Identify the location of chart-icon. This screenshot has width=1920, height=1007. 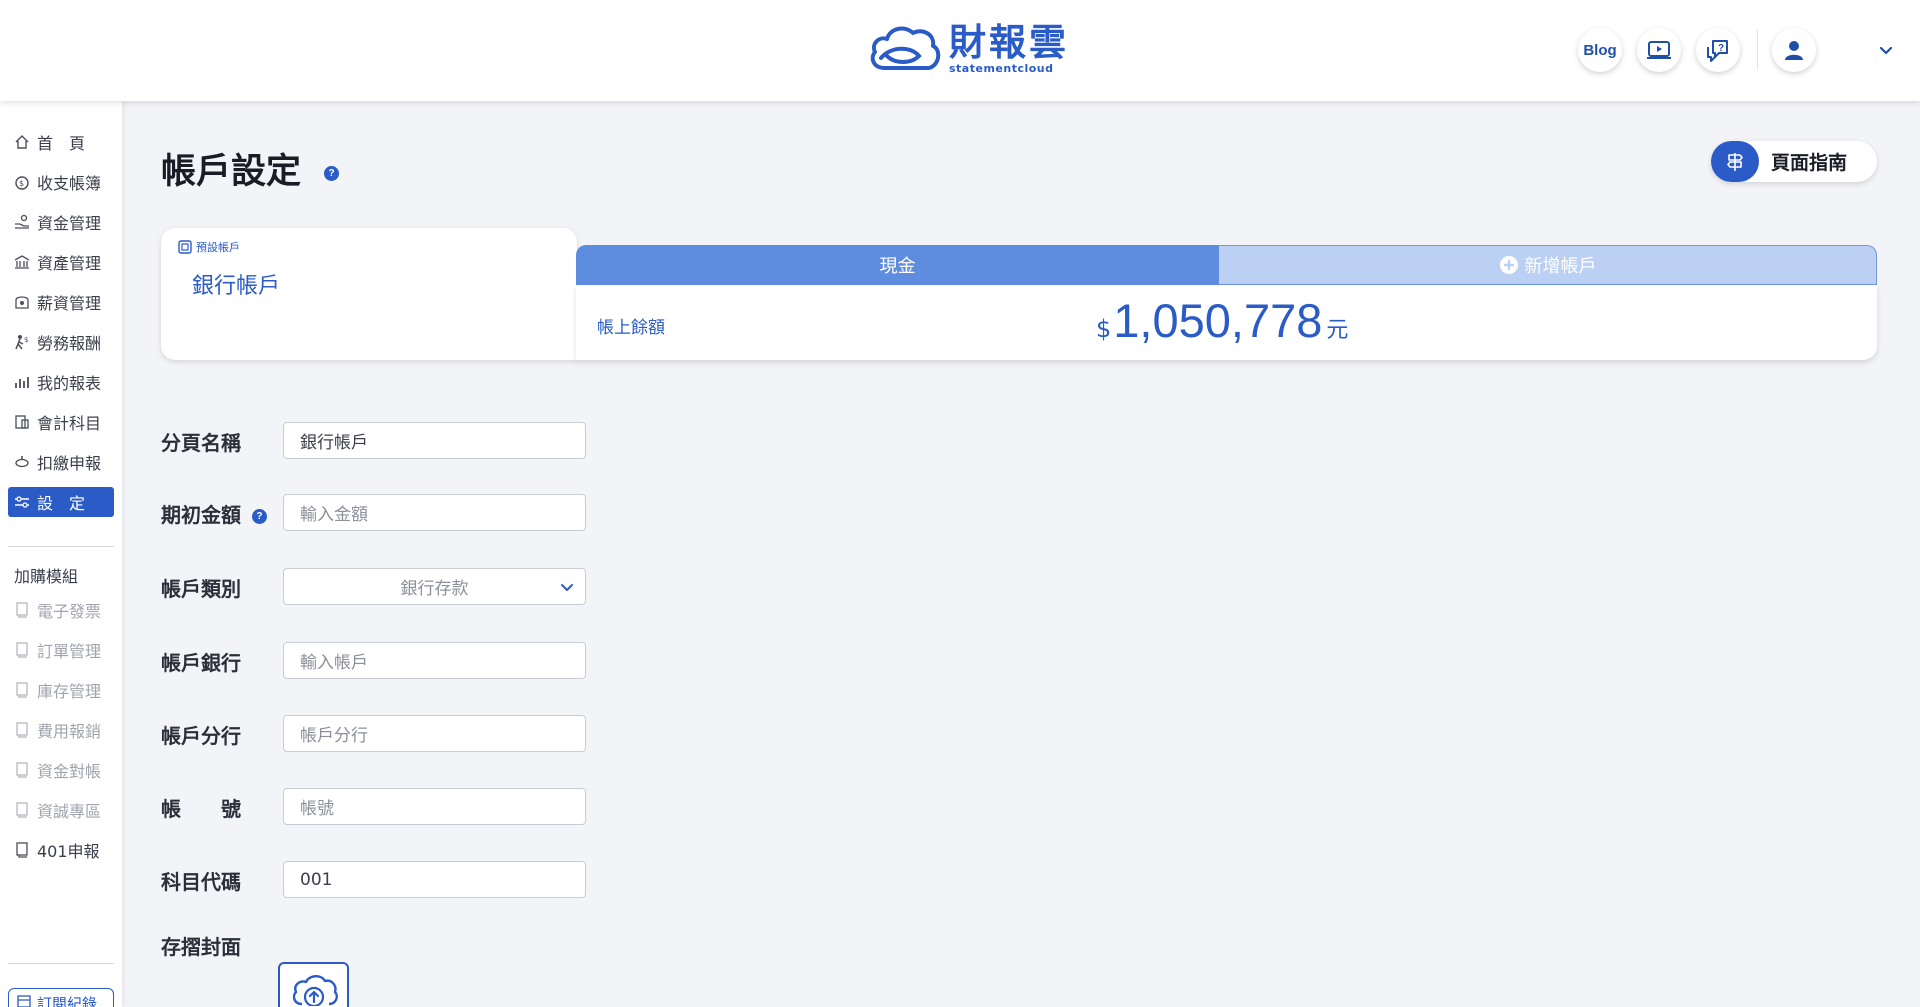
(22, 382).